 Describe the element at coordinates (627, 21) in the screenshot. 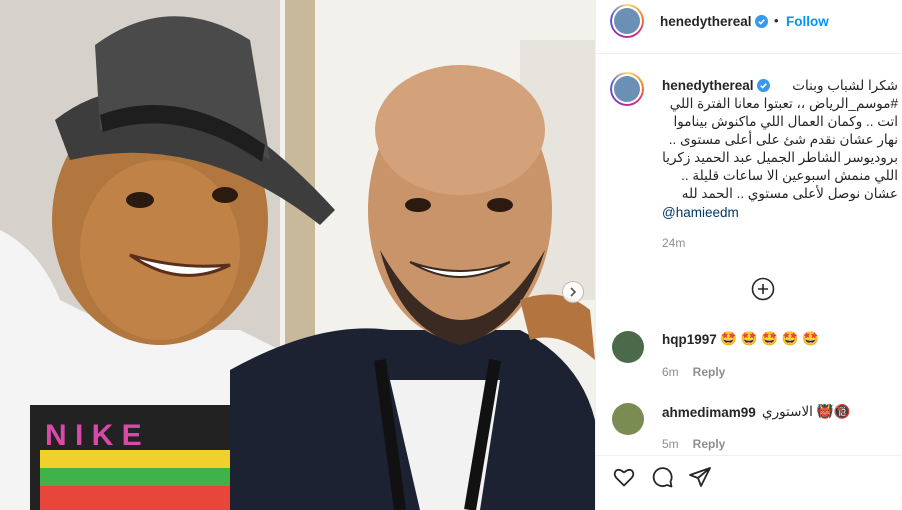

I see `author-avatar` at that location.